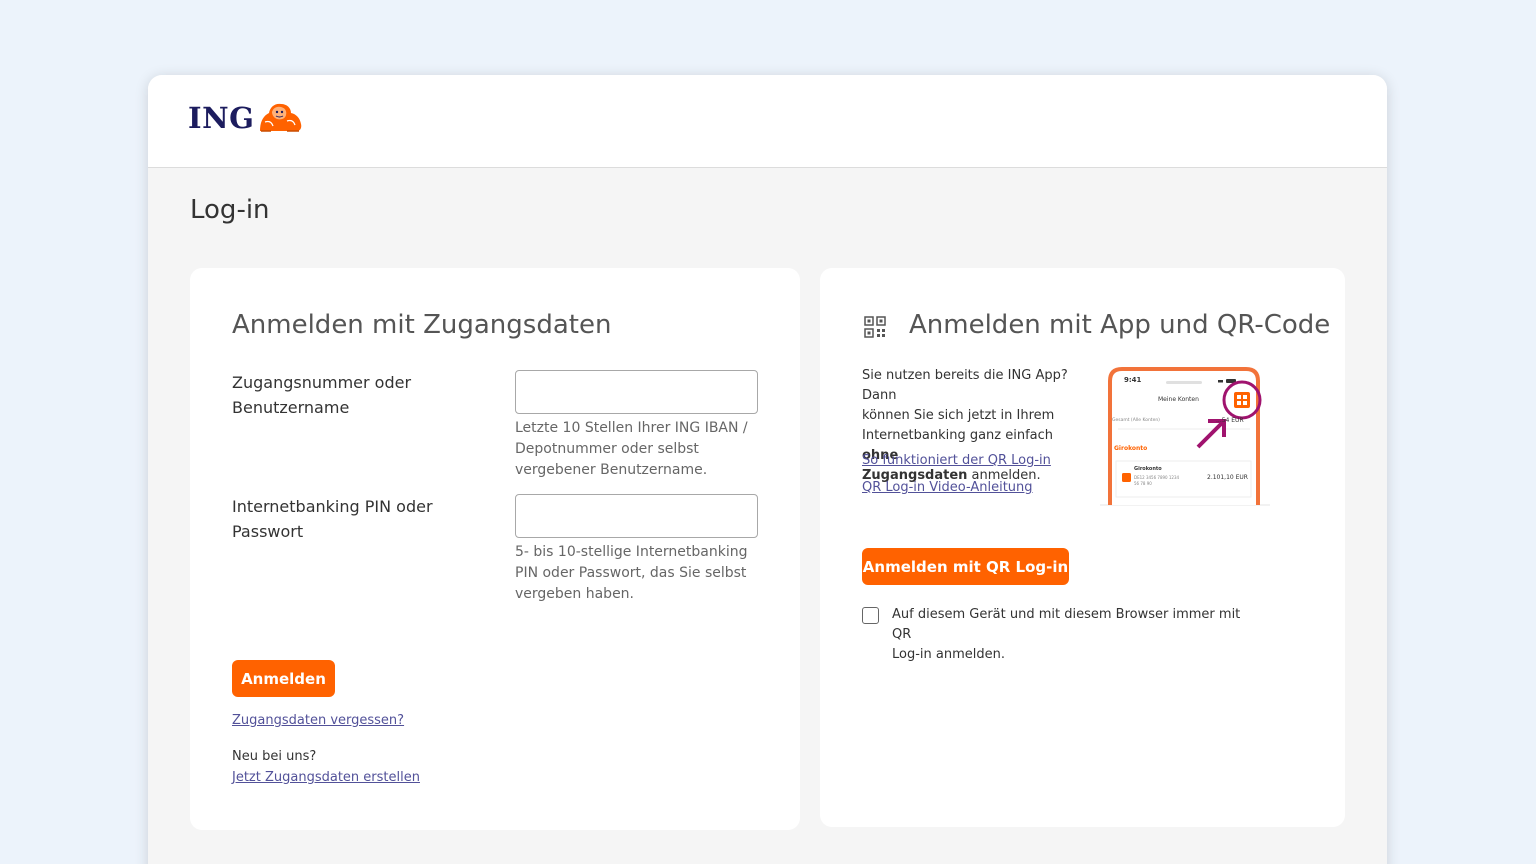  Describe the element at coordinates (332, 519) in the screenshot. I see `pin-label: Internetbanking PIN oder Passwort` at that location.